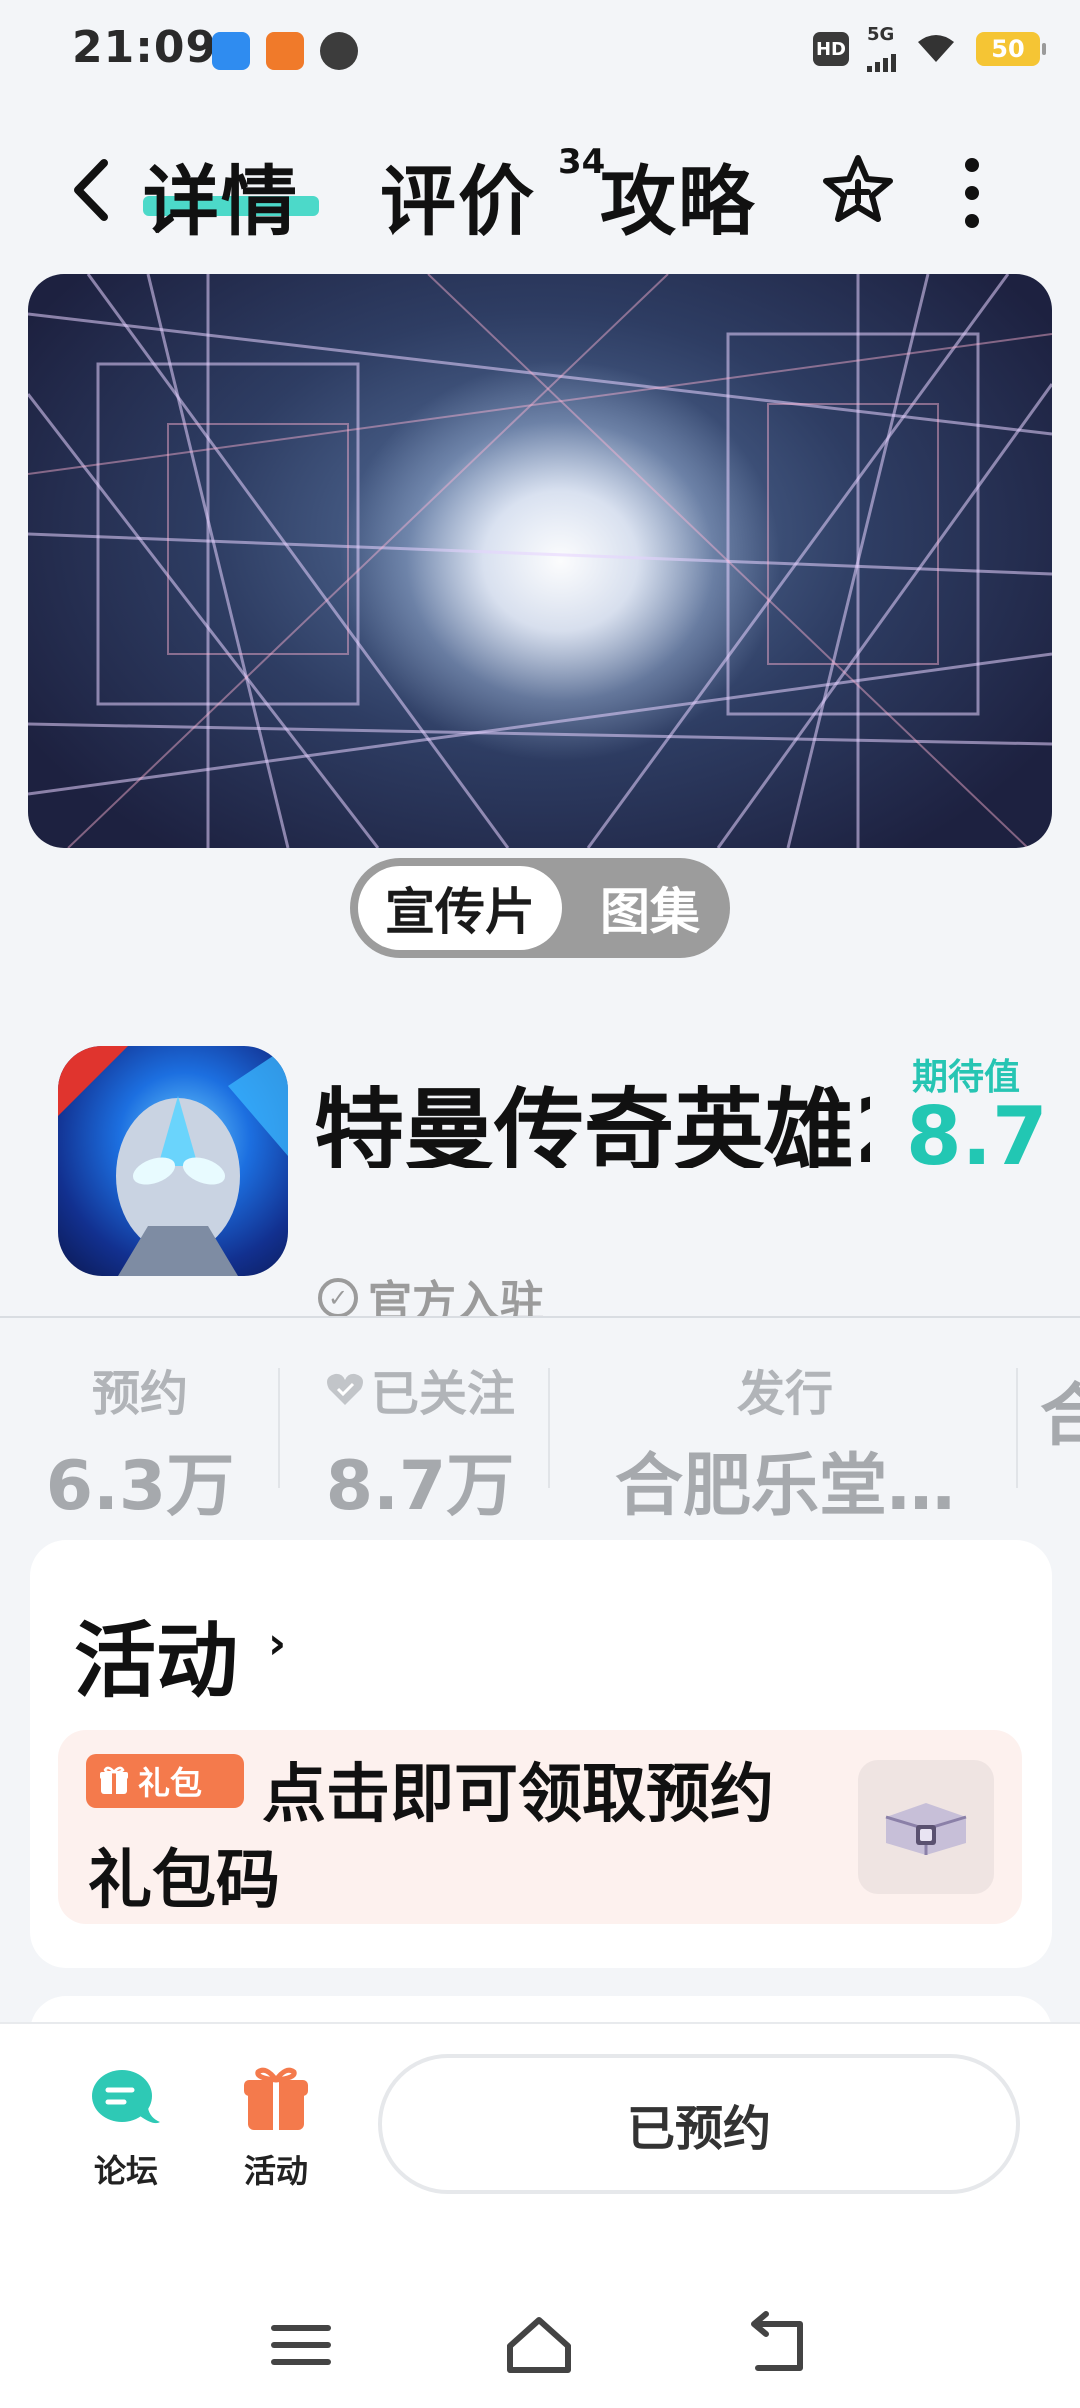 This screenshot has width=1080, height=2408. I want to click on forum-chat-icon, so click(126, 2097).